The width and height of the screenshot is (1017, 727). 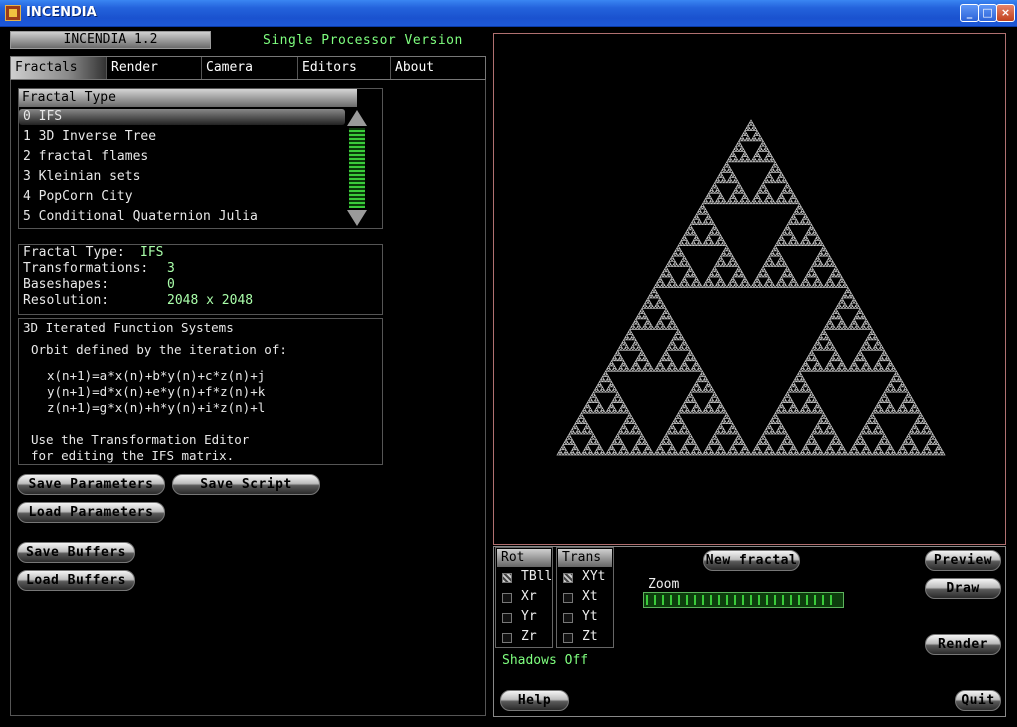 What do you see at coordinates (357, 118) in the screenshot?
I see `scroll-up-arrow-icon` at bounding box center [357, 118].